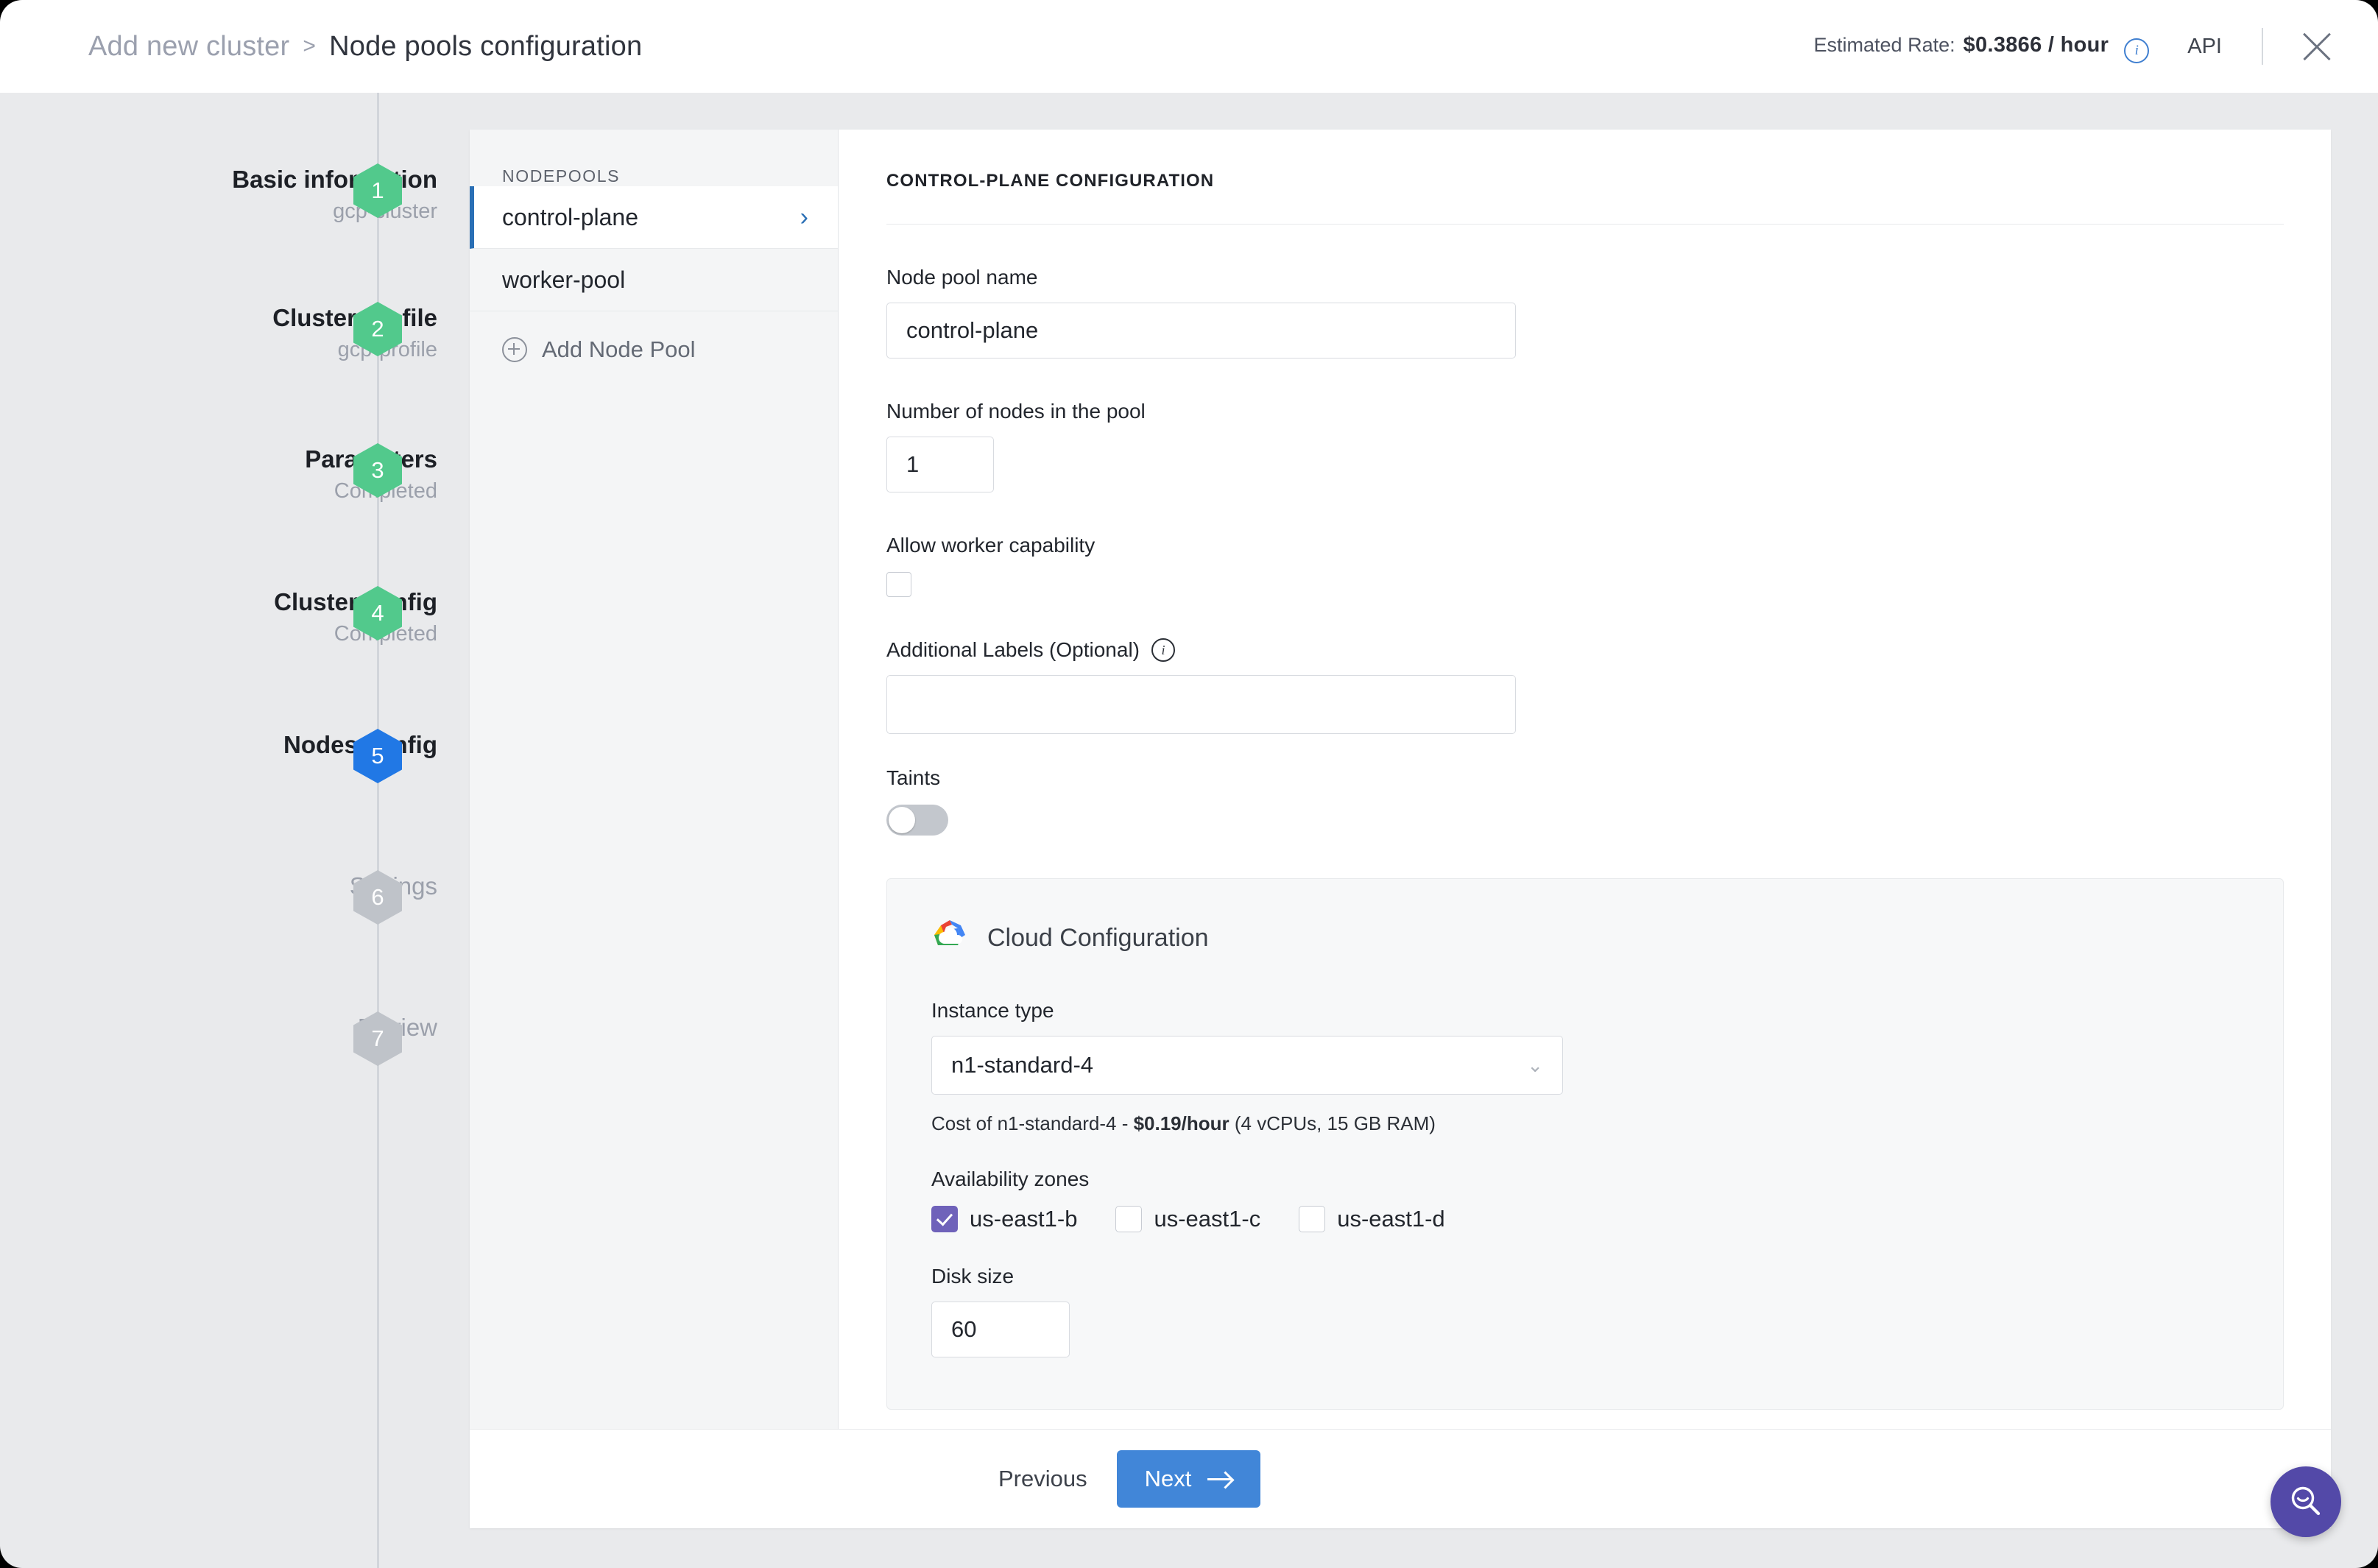  I want to click on additional-labels-row: Additional Labels (Optional) i, so click(1585, 650).